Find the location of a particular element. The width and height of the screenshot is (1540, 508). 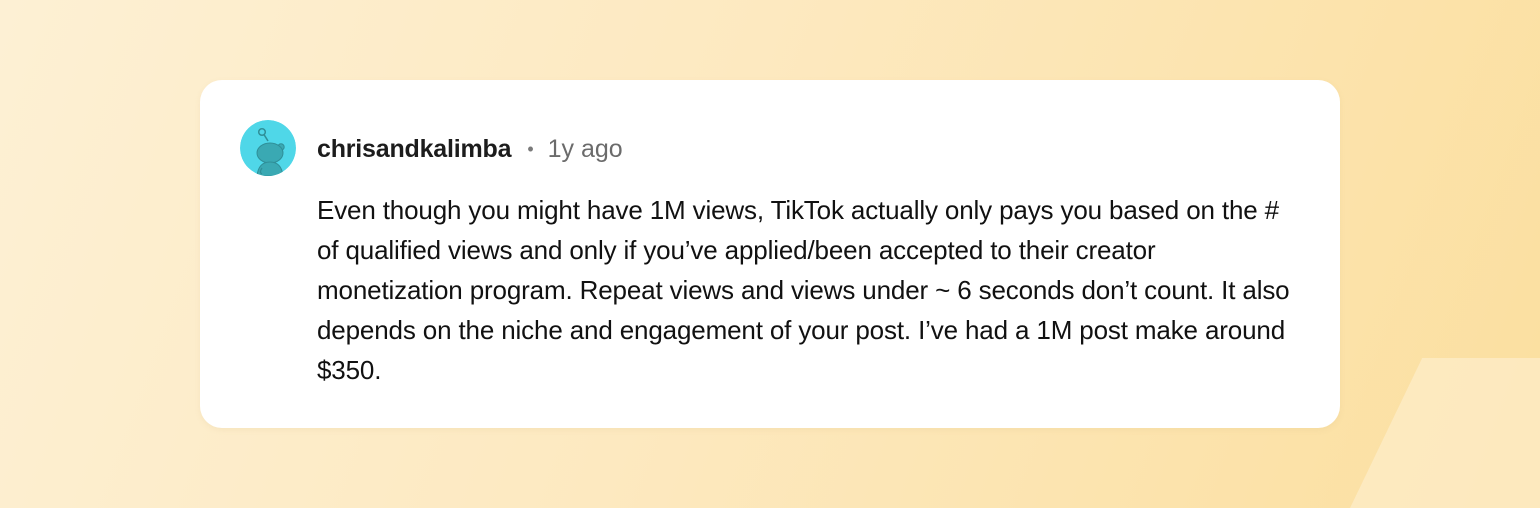

background-decoration is located at coordinates (1445, 433).